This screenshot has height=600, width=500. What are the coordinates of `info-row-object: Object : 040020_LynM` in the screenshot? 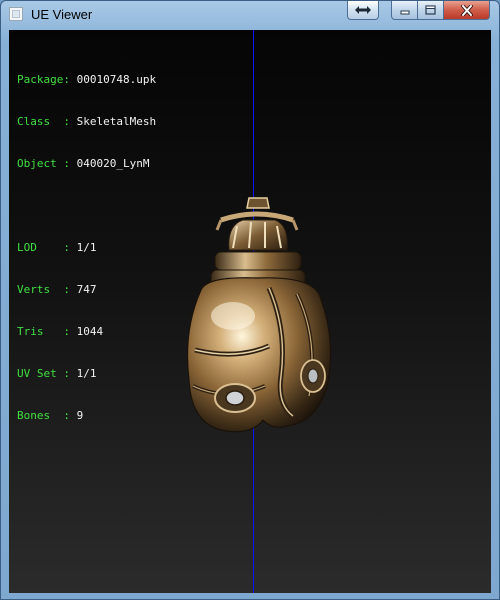 It's located at (86, 164).